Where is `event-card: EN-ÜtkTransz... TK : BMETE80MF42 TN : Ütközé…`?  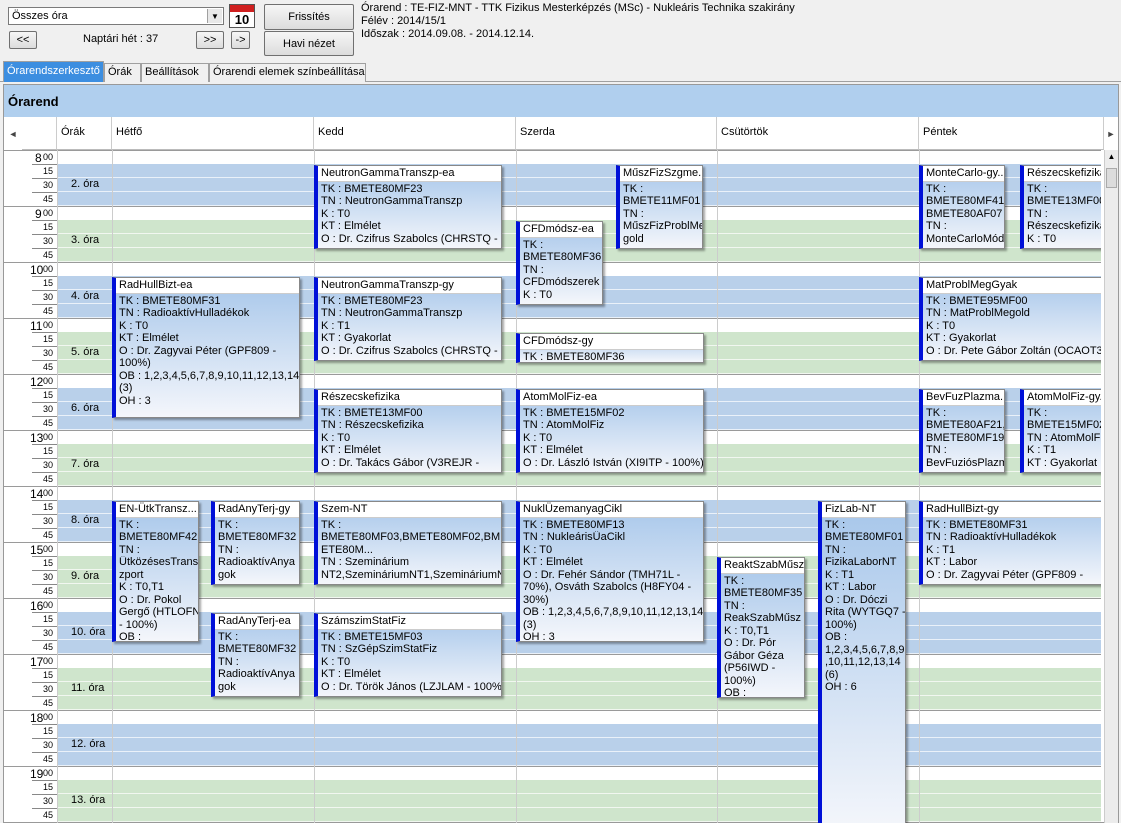 event-card: EN-ÜtkTransz... TK : BMETE80MF42 TN : Ütközé… is located at coordinates (155, 571).